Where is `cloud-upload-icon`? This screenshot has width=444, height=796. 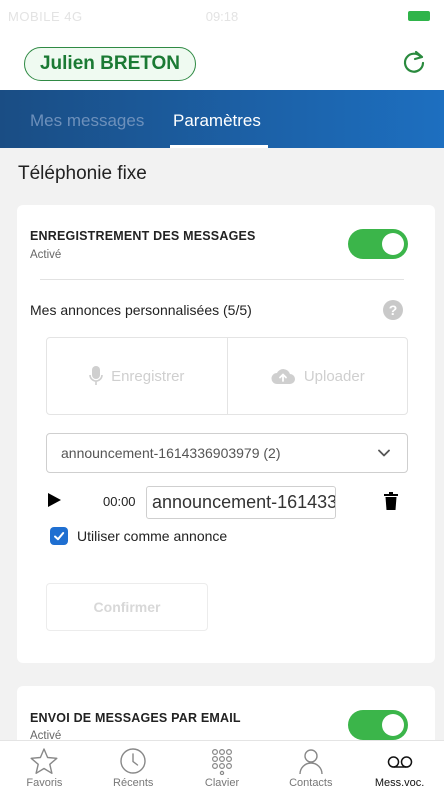
cloud-upload-icon is located at coordinates (283, 376).